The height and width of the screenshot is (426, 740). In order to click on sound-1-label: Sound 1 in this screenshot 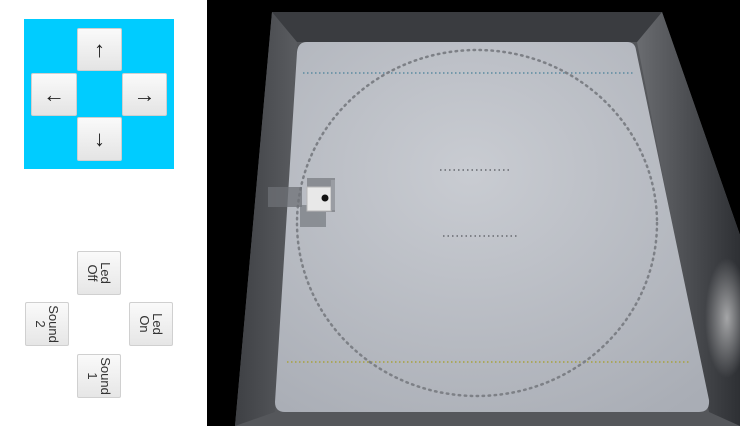, I will do `click(99, 376)`.